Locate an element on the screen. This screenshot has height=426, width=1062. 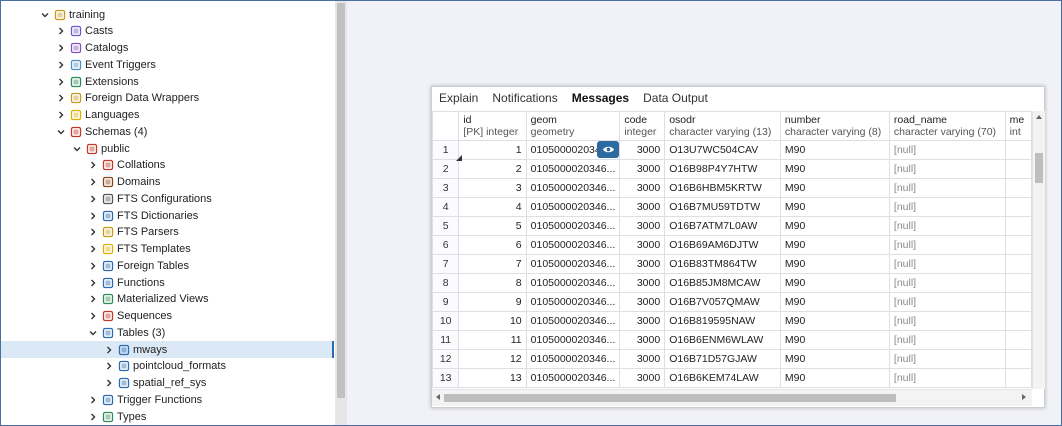
row-number-cell: 12 is located at coordinates (446, 359).